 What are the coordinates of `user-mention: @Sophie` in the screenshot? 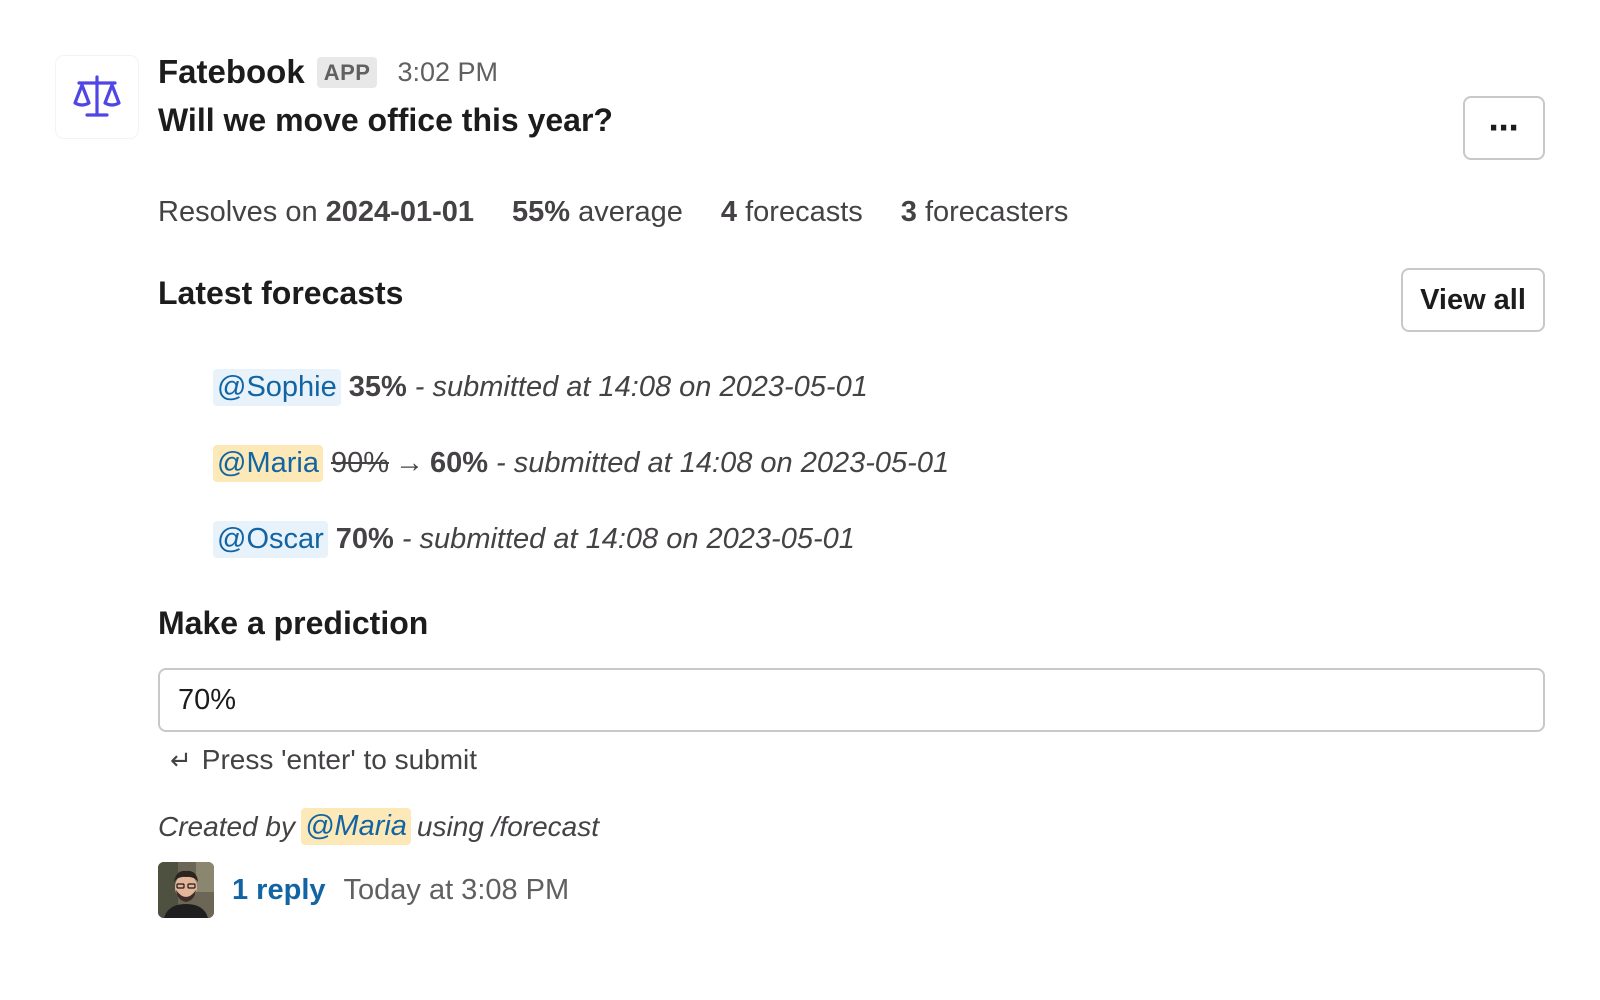 It's located at (277, 387).